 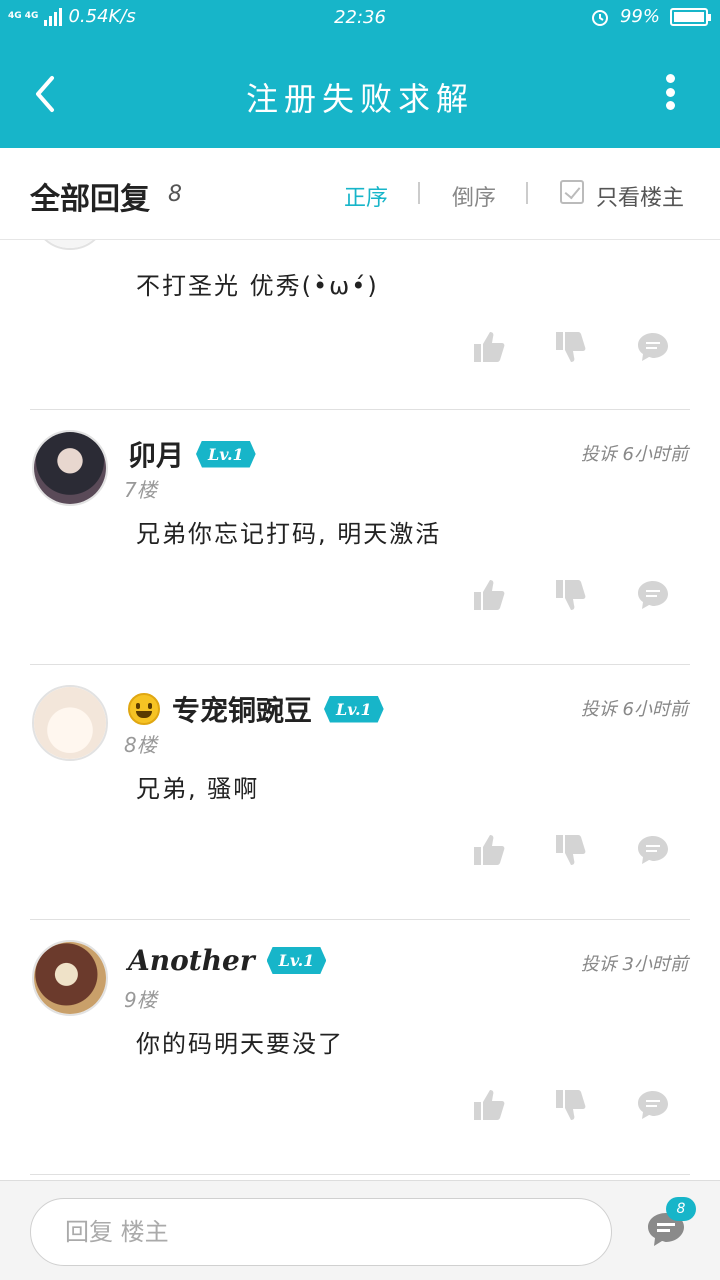 What do you see at coordinates (572, 192) in the screenshot?
I see `only-author-checkbox` at bounding box center [572, 192].